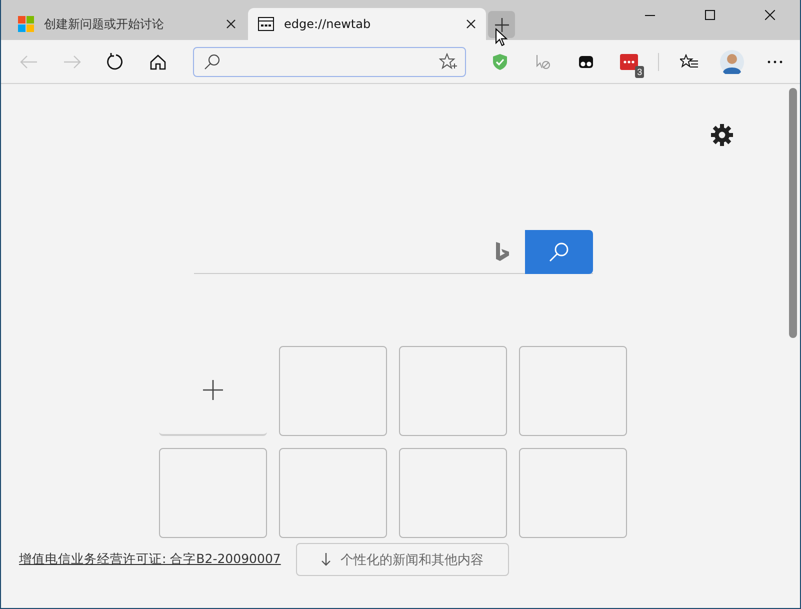  I want to click on mouse-cursor-icon, so click(501, 37).